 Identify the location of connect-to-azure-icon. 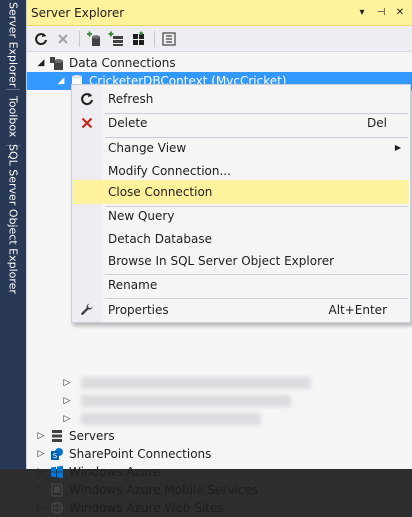
(138, 39).